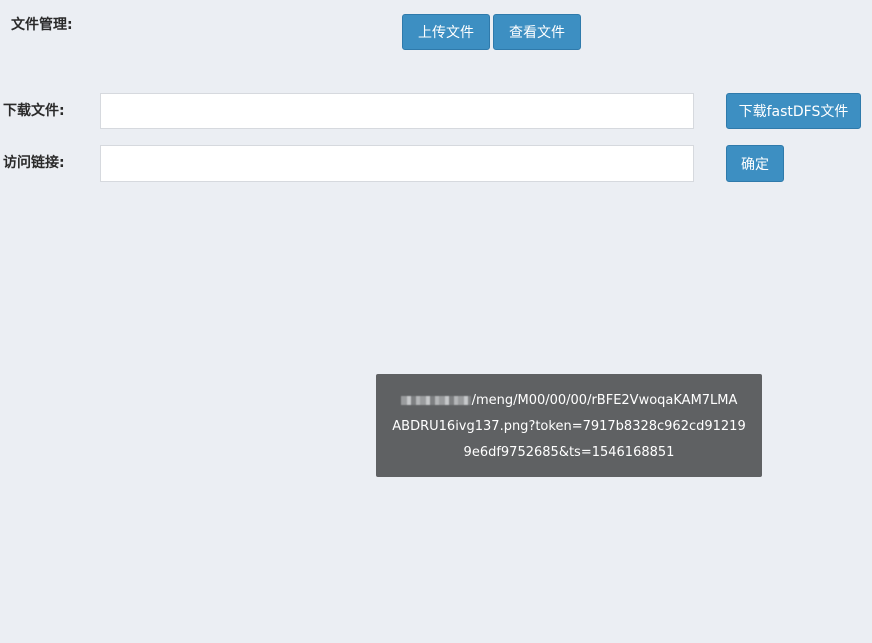 The image size is (872, 643). I want to click on toast-line-1: /meng/M00/00/00/rBFE2VwoqaKAM7LMA, so click(569, 401).